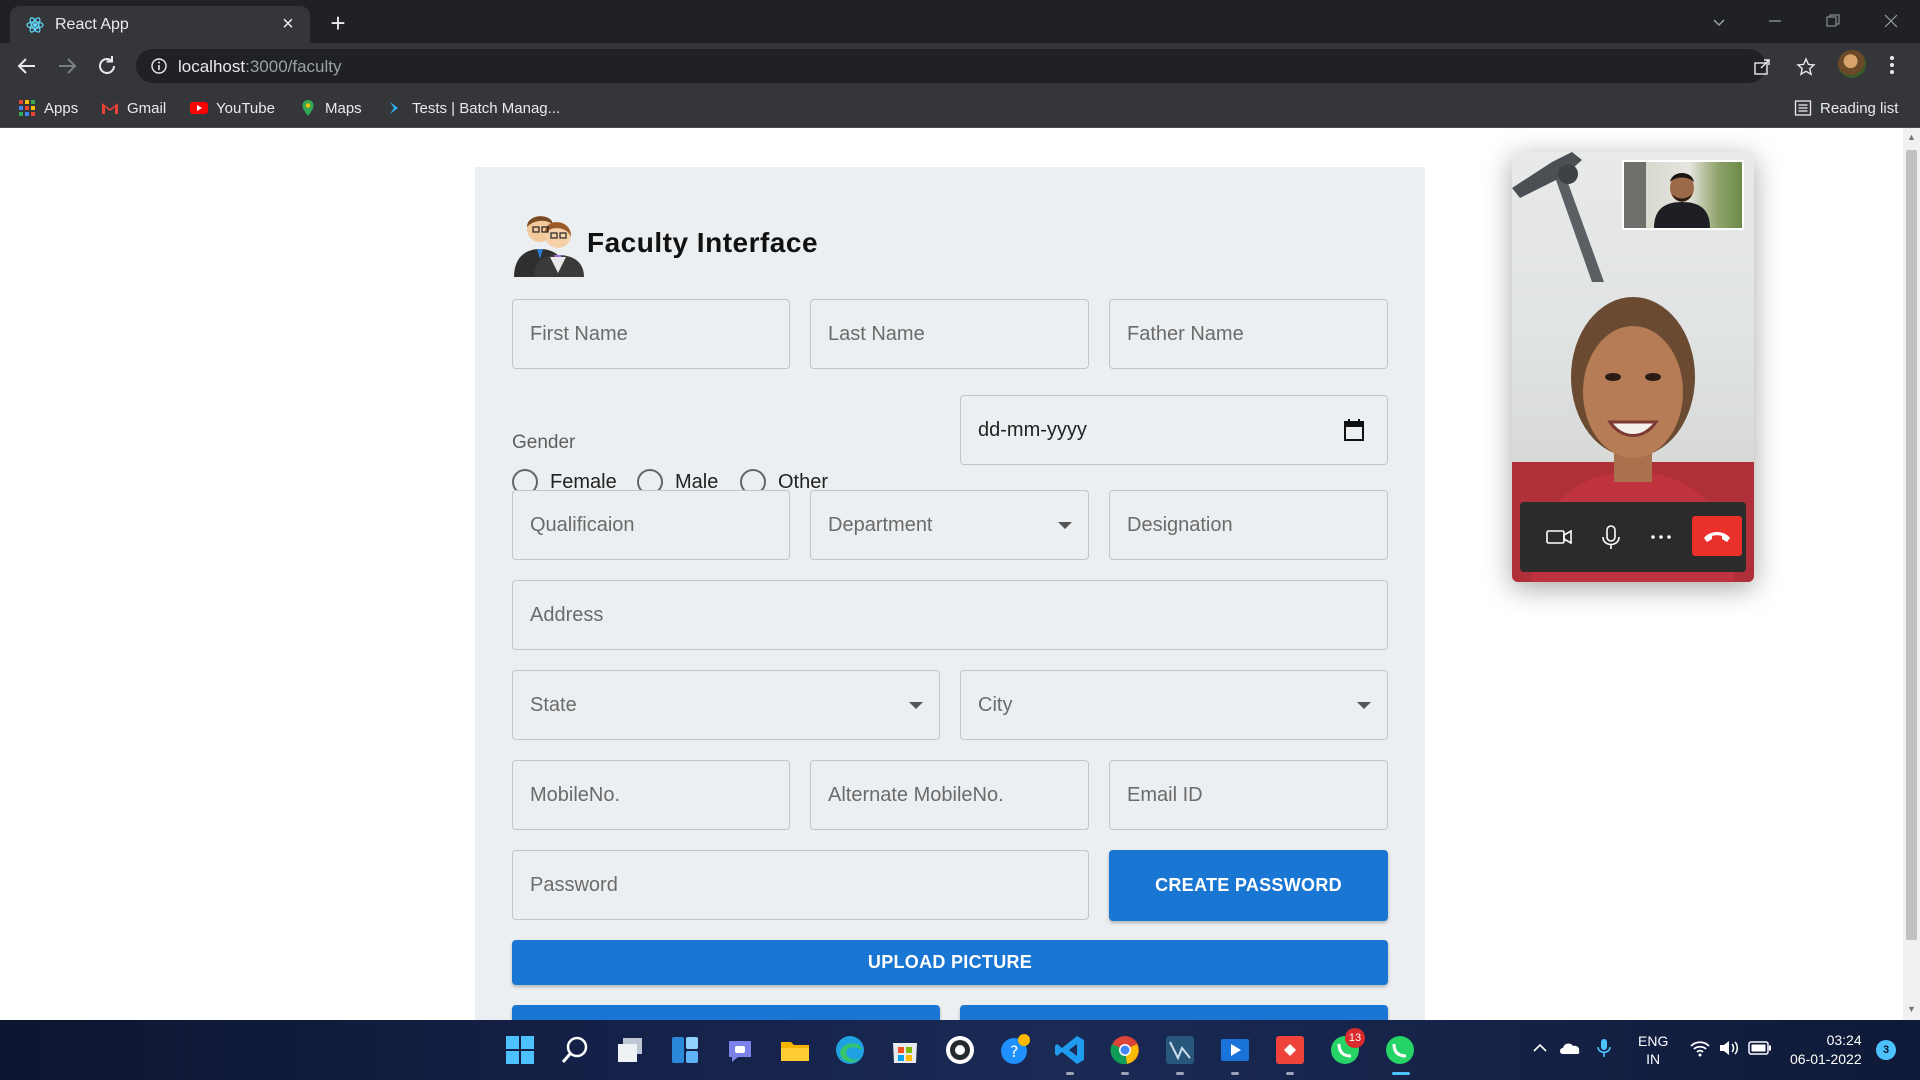 This screenshot has height=1080, width=1920. Describe the element at coordinates (1354, 430) in the screenshot. I see `calendar-icon` at that location.